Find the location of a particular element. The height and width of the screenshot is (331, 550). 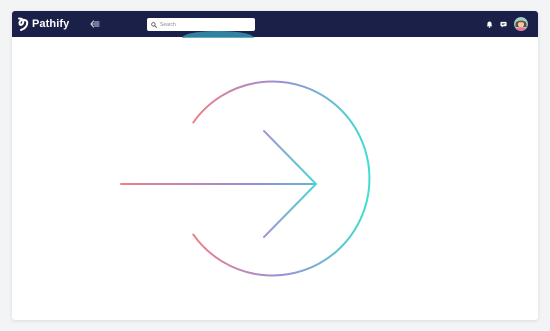

collapse-sidebar-icon is located at coordinates (95, 24).